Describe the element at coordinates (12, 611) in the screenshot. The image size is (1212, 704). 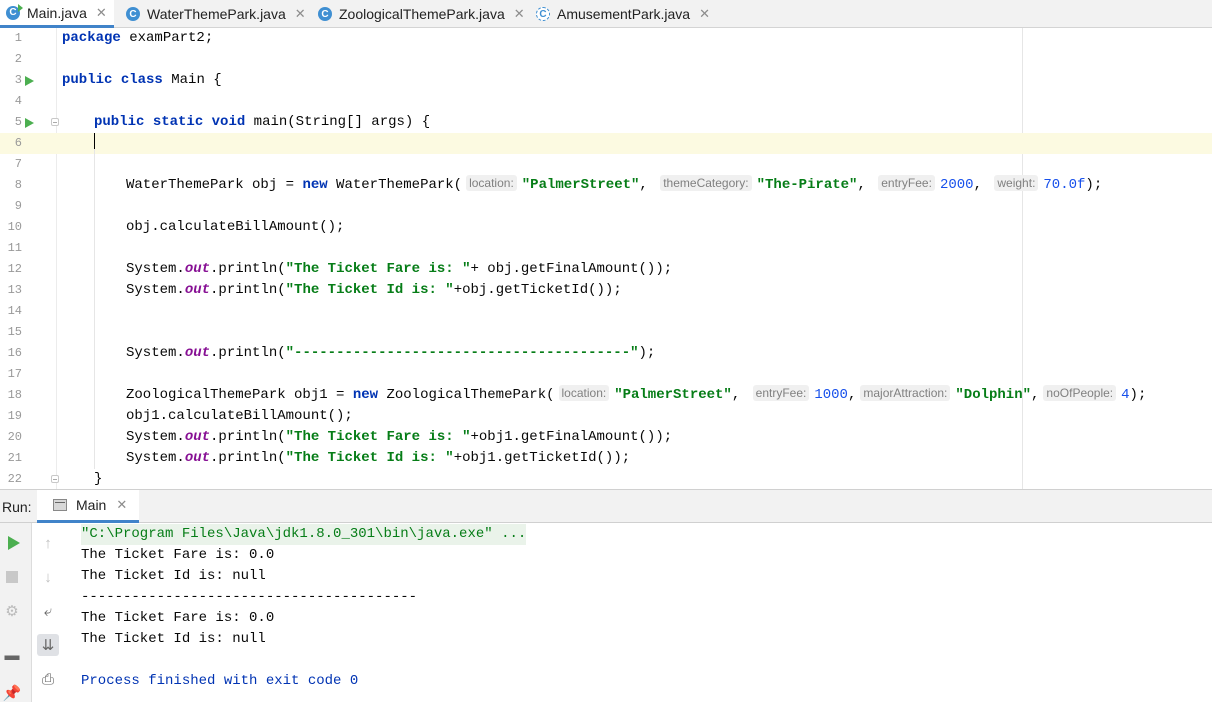
I see `debug-icon: ⚙` at that location.